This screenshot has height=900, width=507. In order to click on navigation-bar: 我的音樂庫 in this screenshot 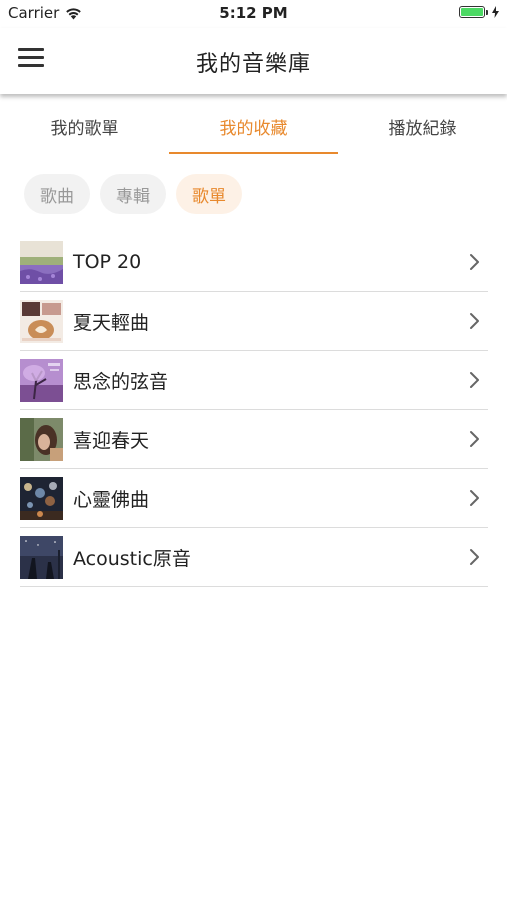, I will do `click(253, 61)`.